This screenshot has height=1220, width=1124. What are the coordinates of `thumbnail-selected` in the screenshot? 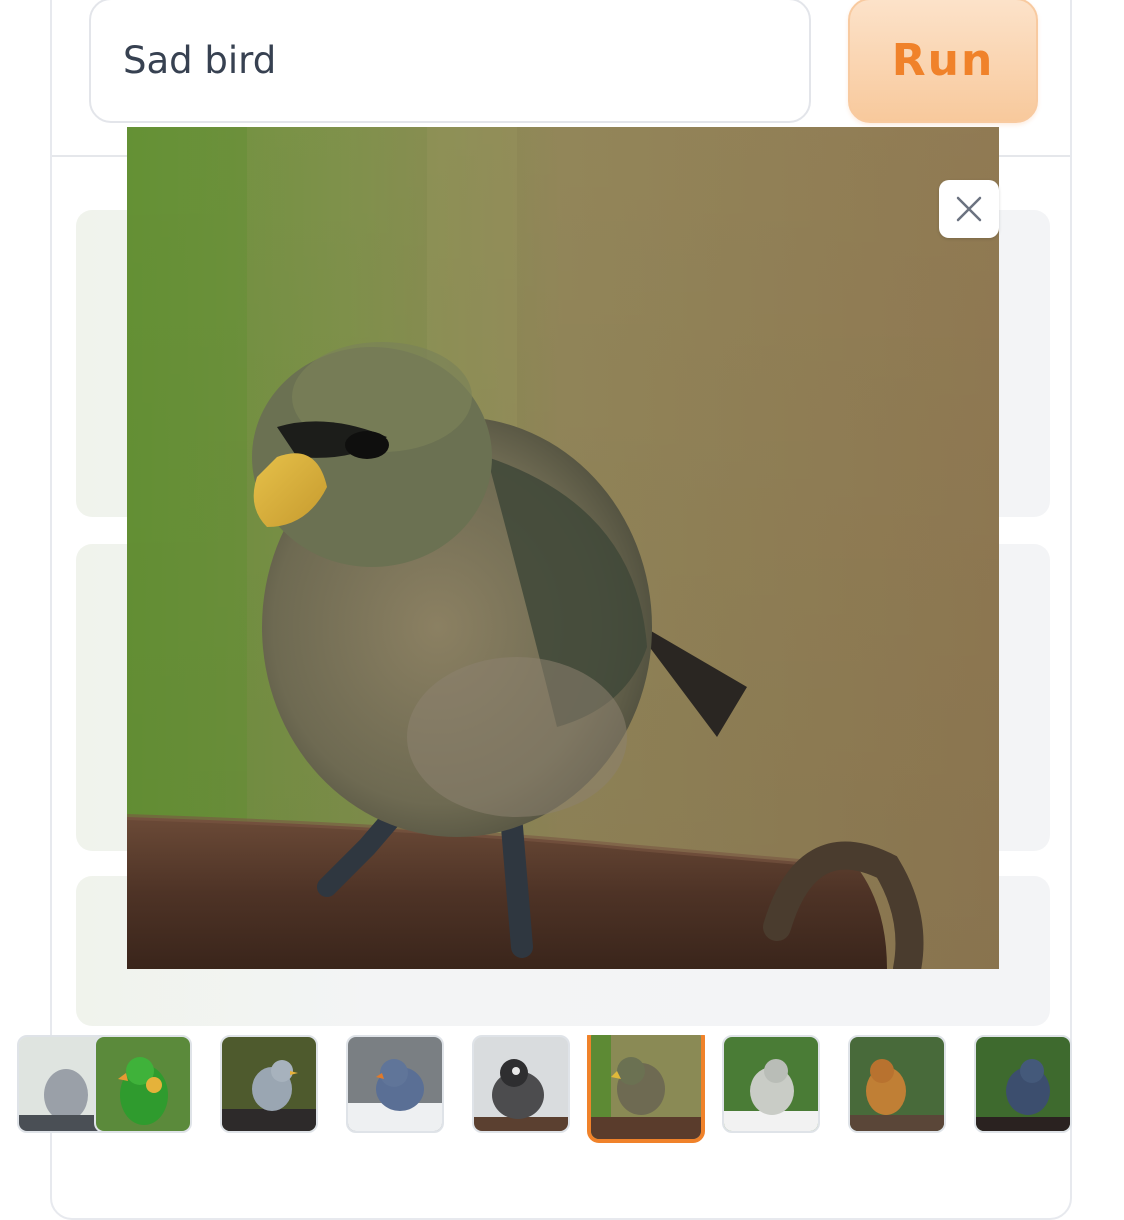 It's located at (646, 1089).